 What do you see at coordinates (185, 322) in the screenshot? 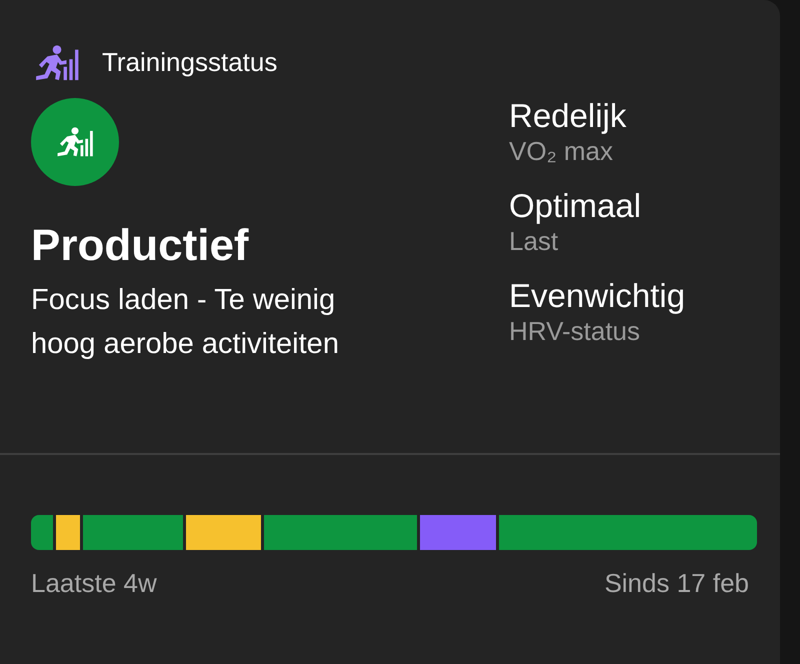
I see `status-description: Focus laden - Te weinig hoog aerobe activiteiten` at bounding box center [185, 322].